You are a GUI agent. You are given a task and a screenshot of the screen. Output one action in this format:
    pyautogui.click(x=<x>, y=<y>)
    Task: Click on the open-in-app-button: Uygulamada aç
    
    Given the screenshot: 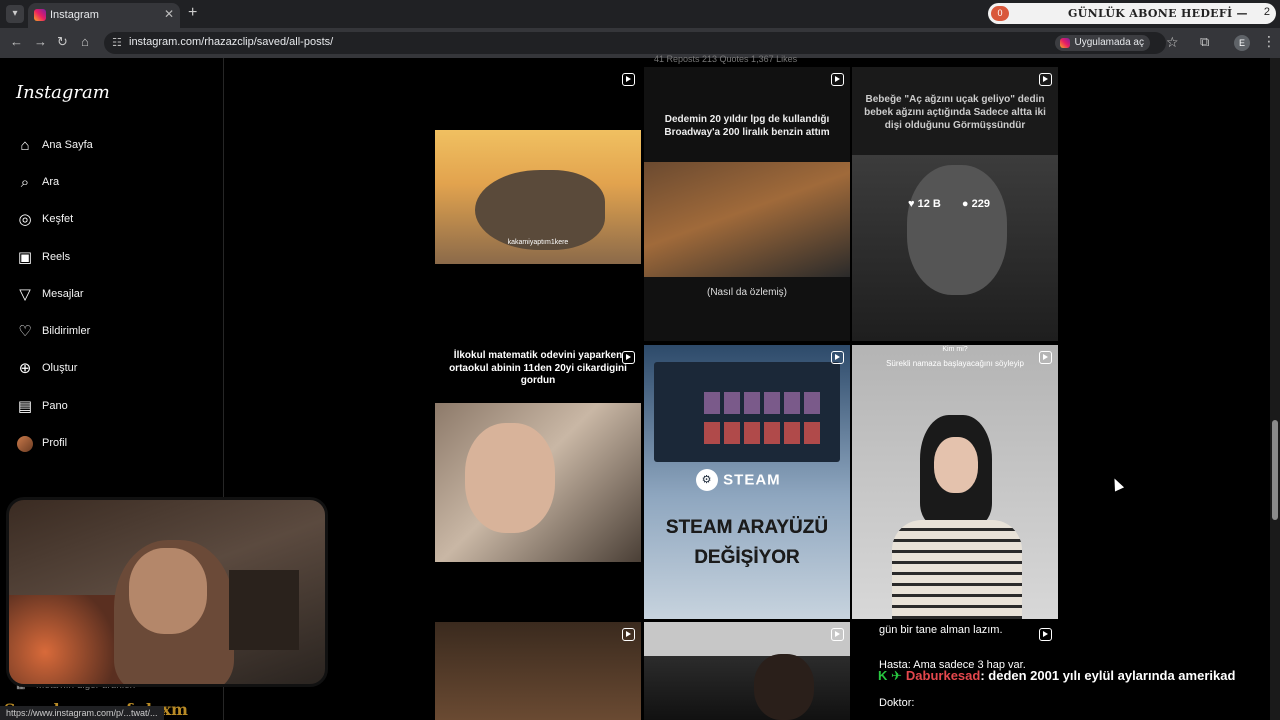 What is the action you would take?
    pyautogui.click(x=1102, y=43)
    